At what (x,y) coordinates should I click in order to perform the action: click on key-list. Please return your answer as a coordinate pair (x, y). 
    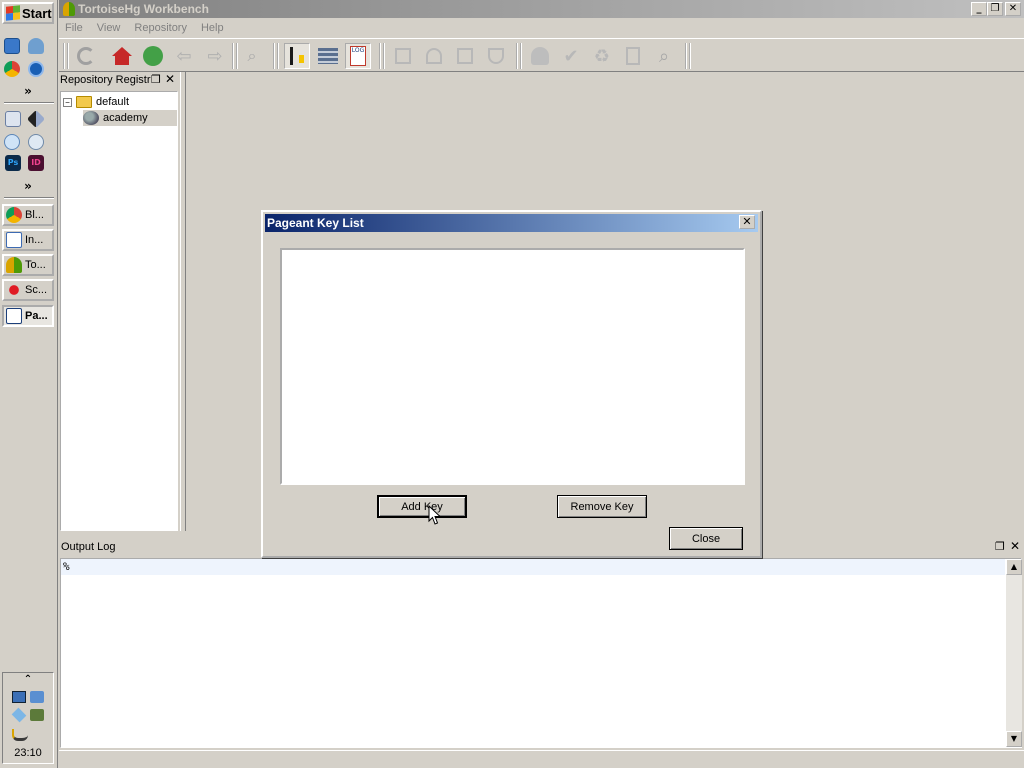
    Looking at the image, I should click on (512, 366).